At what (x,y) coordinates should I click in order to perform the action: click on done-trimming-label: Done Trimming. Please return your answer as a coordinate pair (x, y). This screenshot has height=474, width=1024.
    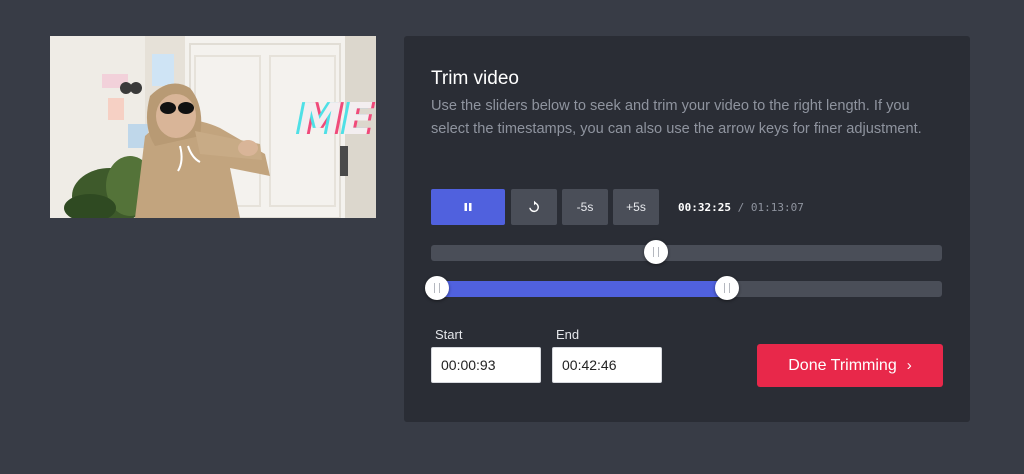
    Looking at the image, I should click on (842, 365).